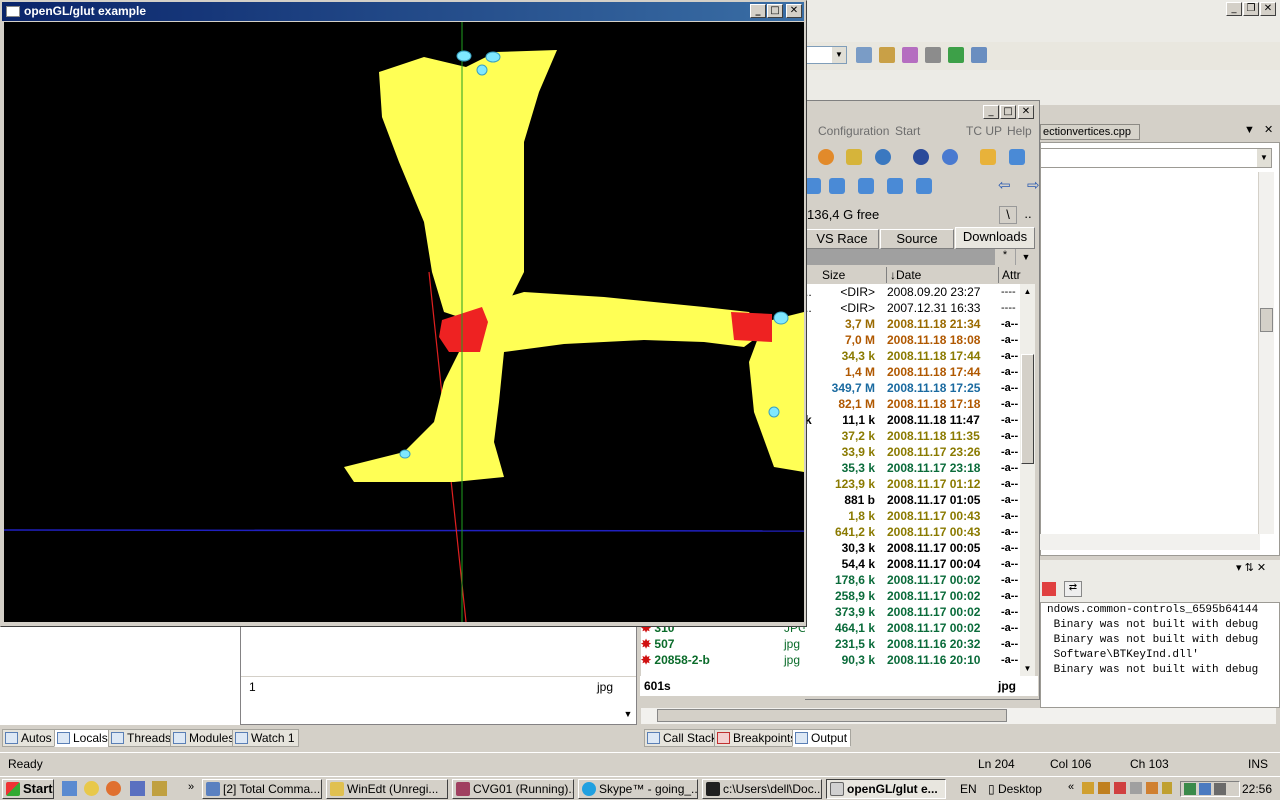 This screenshot has height=800, width=1280. Describe the element at coordinates (1251, 567) in the screenshot. I see `pane-menu-icon: ▾ ⇅ ✕` at that location.